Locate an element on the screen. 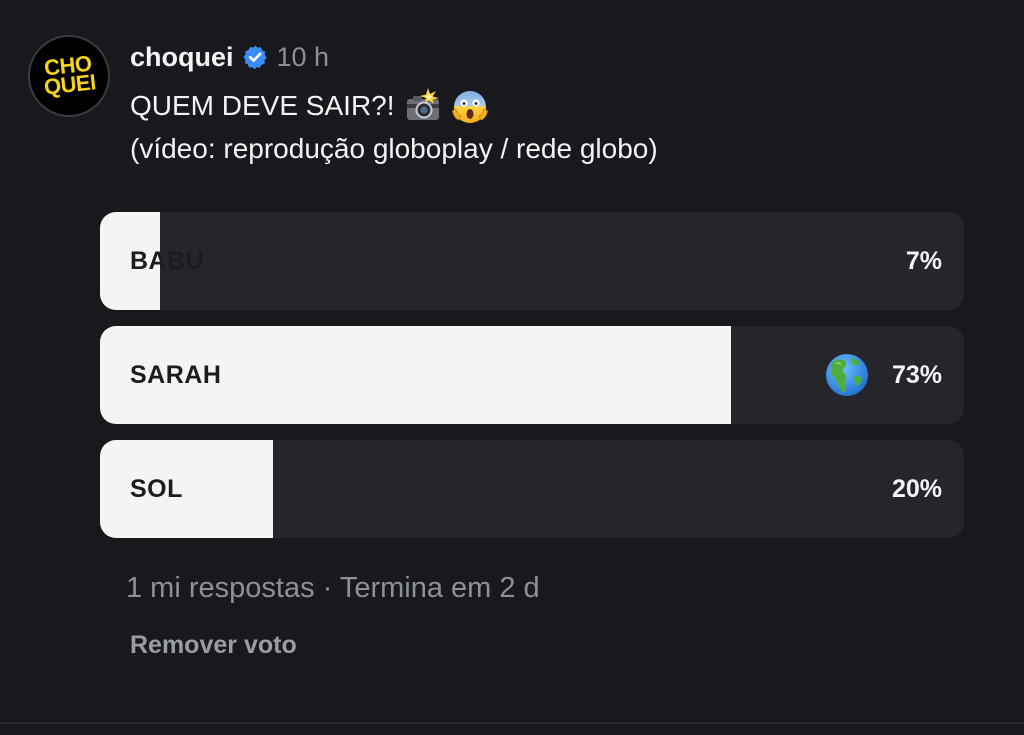 The height and width of the screenshot is (735, 1024). camera-with-flash-icon is located at coordinates (423, 106).